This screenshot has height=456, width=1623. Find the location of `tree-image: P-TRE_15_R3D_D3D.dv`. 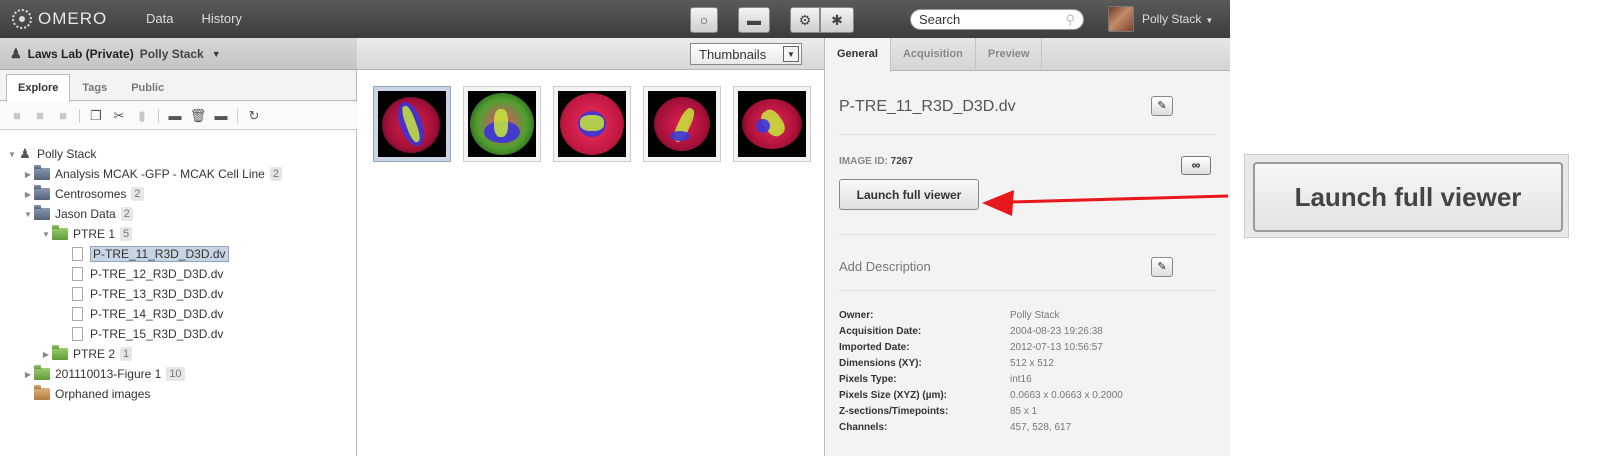

tree-image: P-TRE_15_R3D_D3D.dv is located at coordinates (178, 334).